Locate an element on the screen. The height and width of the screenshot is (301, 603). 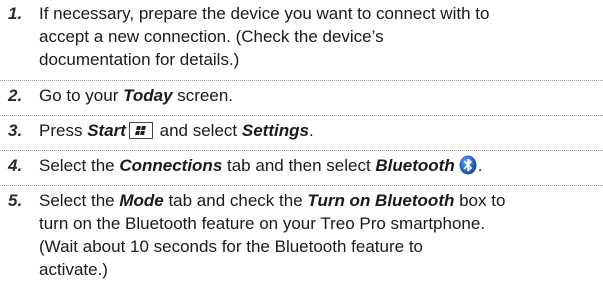
windows-start-key-icon is located at coordinates (140, 130).